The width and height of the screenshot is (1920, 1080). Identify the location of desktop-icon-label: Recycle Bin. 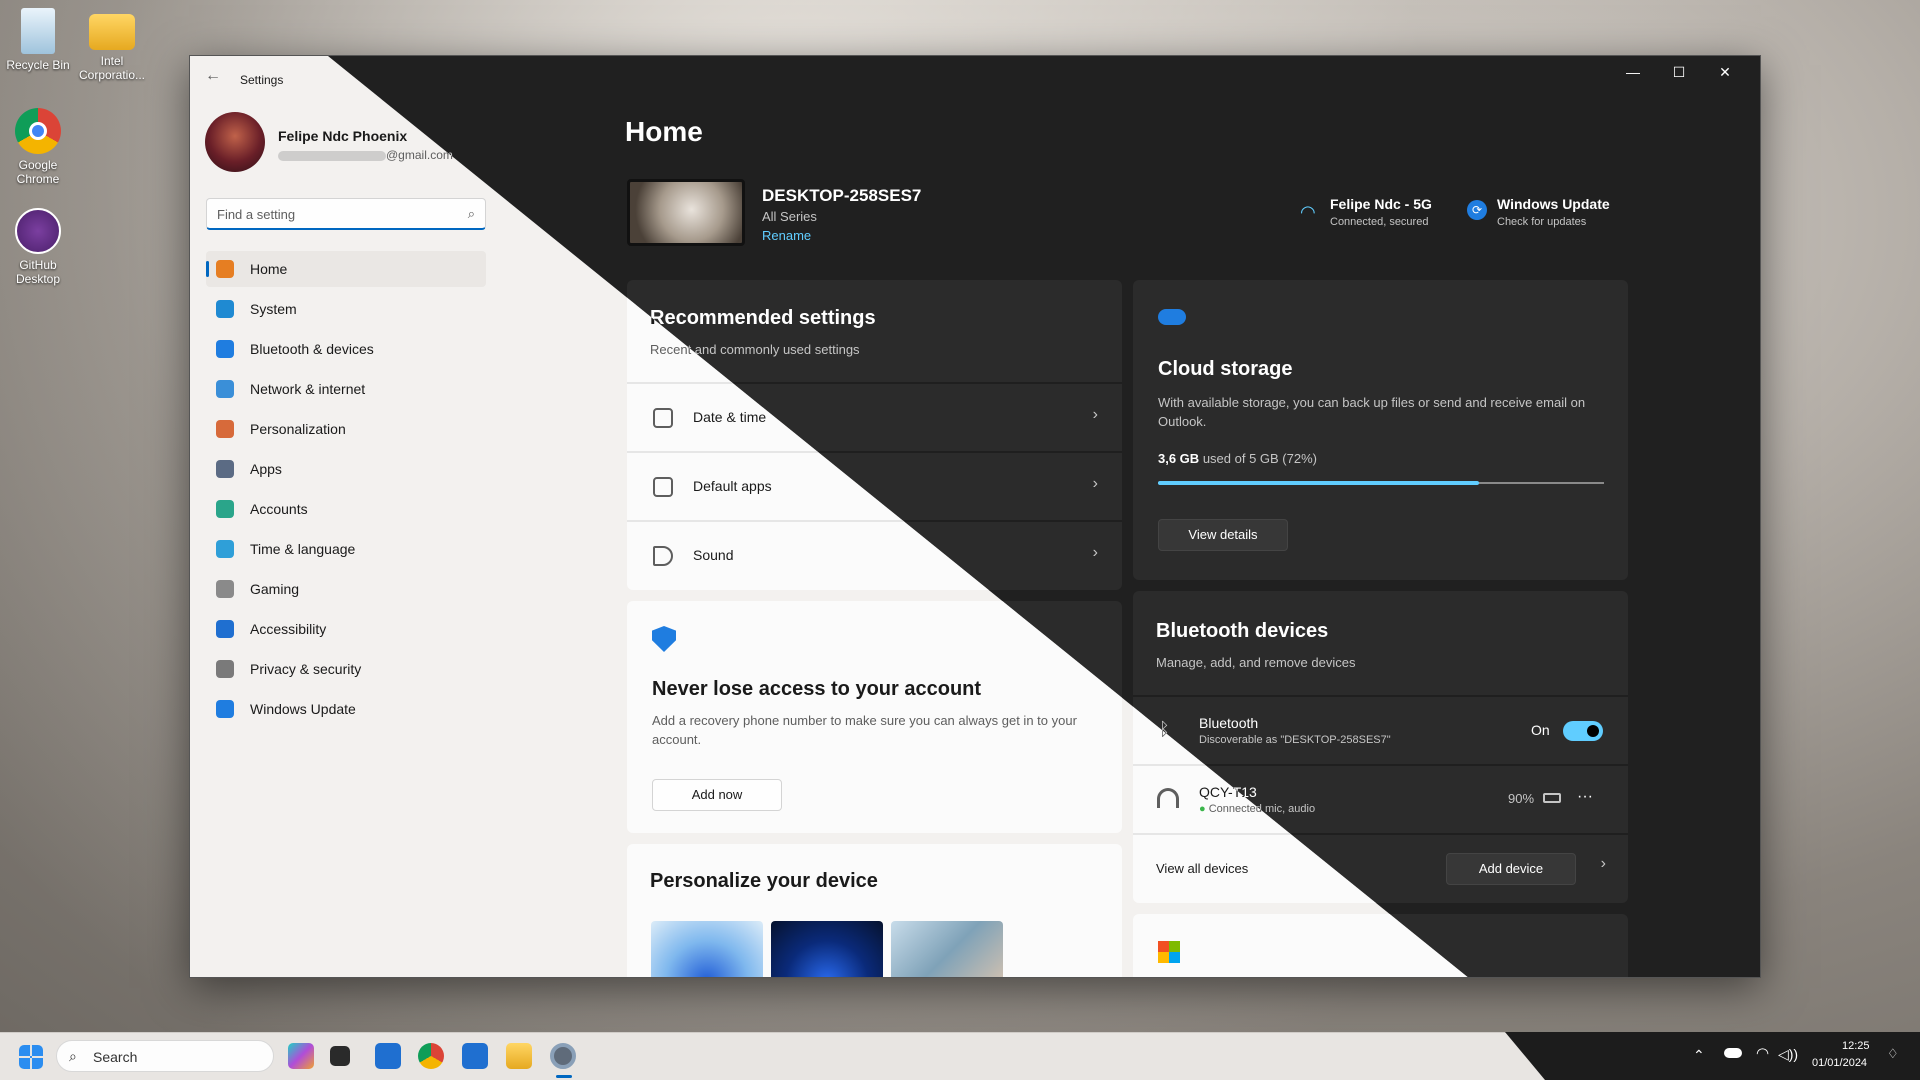
(38, 65).